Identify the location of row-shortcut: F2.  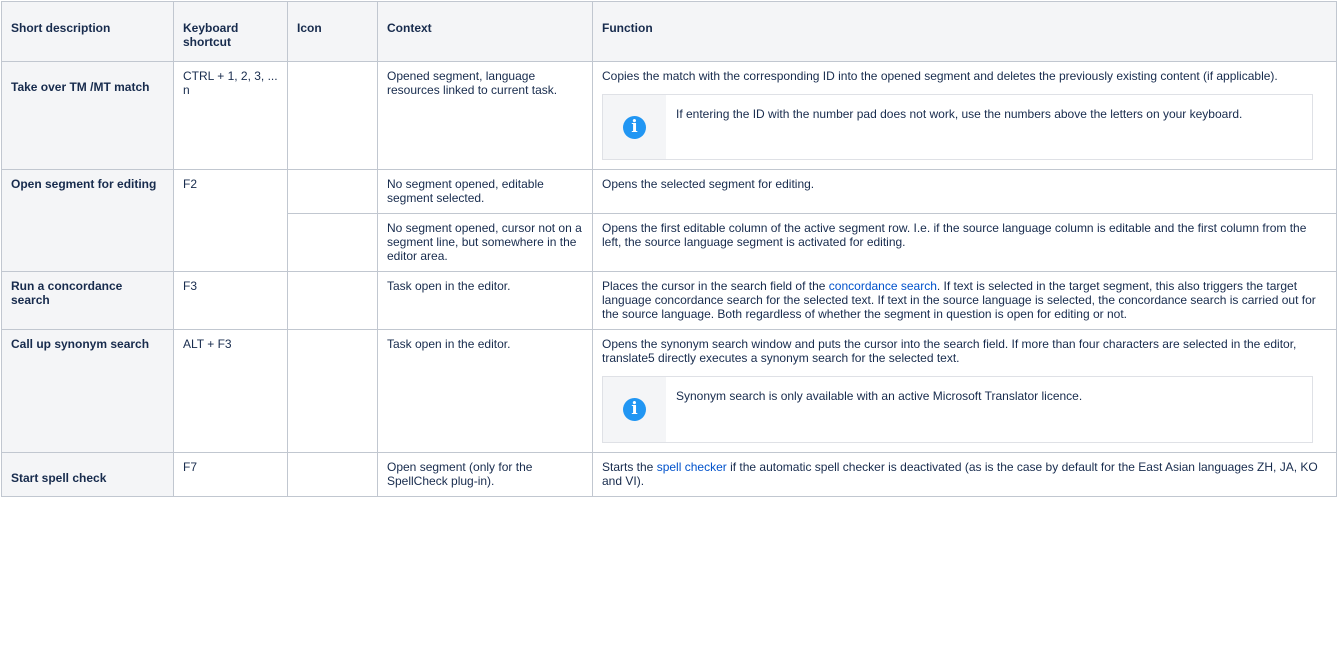
(230, 220).